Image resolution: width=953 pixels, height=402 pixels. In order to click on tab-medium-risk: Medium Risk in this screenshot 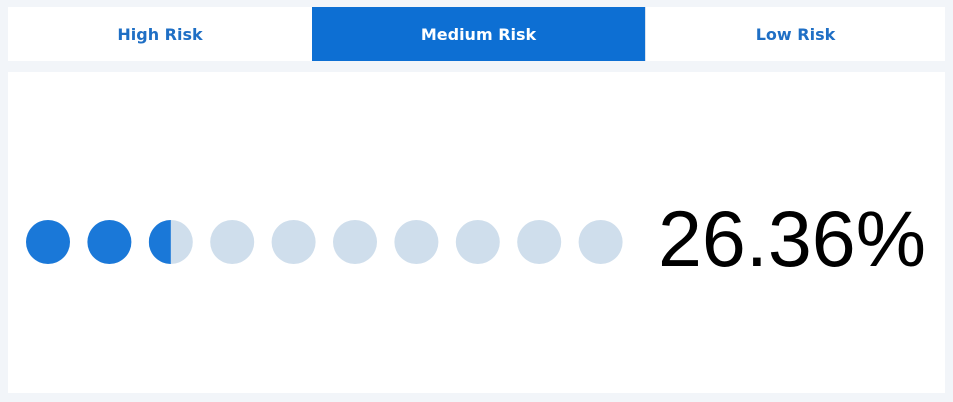, I will do `click(479, 34)`.